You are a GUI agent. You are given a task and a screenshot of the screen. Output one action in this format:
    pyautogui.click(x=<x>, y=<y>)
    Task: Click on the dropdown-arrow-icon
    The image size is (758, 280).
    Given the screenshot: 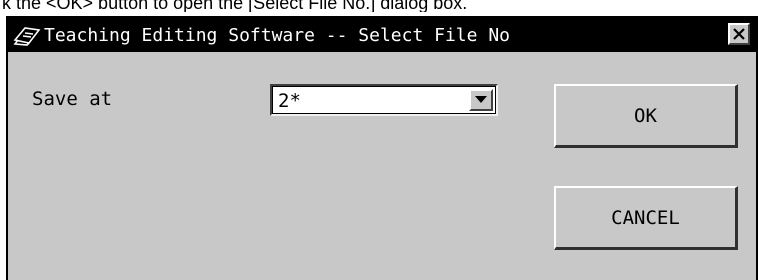 What is the action you would take?
    pyautogui.click(x=481, y=99)
    